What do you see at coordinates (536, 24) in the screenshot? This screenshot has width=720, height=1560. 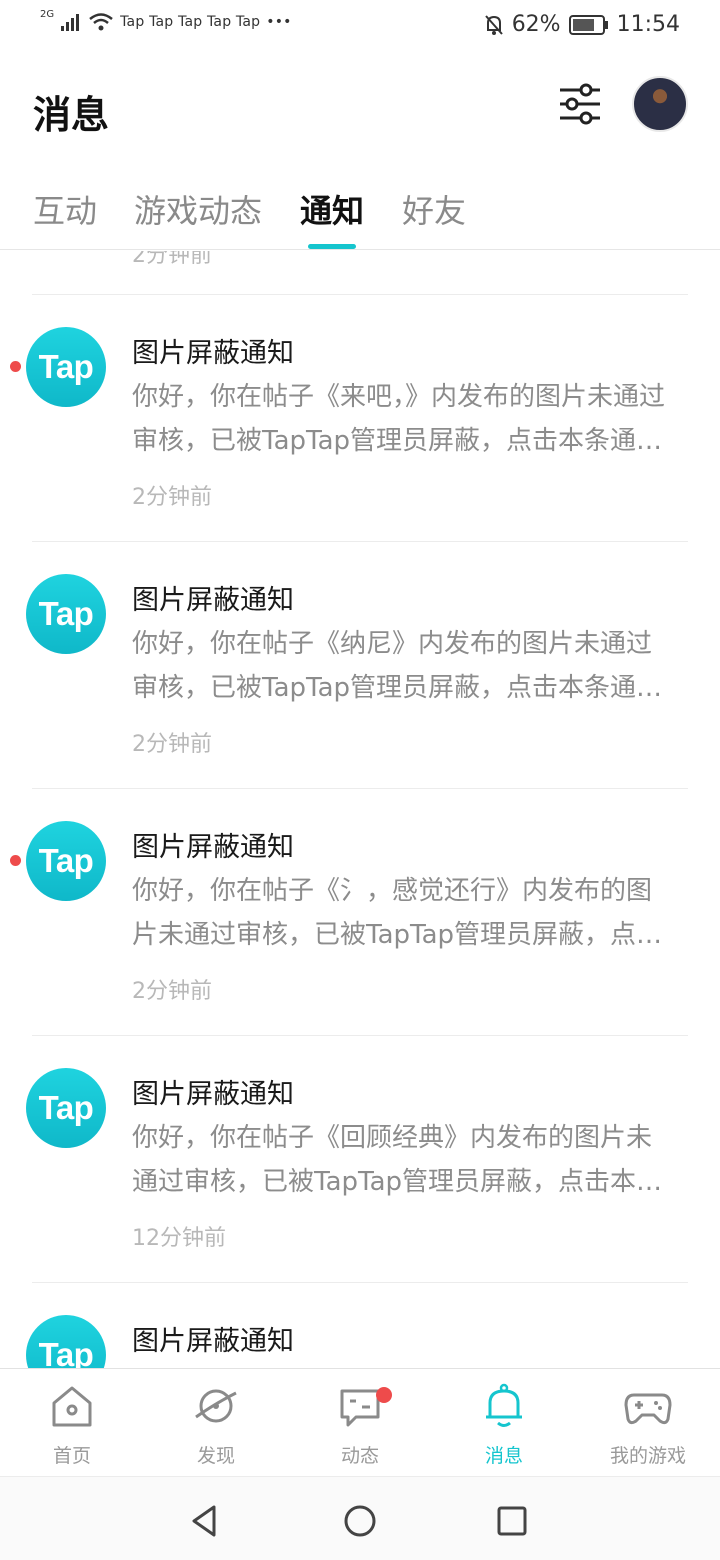 I see `battery-percent: 62%` at bounding box center [536, 24].